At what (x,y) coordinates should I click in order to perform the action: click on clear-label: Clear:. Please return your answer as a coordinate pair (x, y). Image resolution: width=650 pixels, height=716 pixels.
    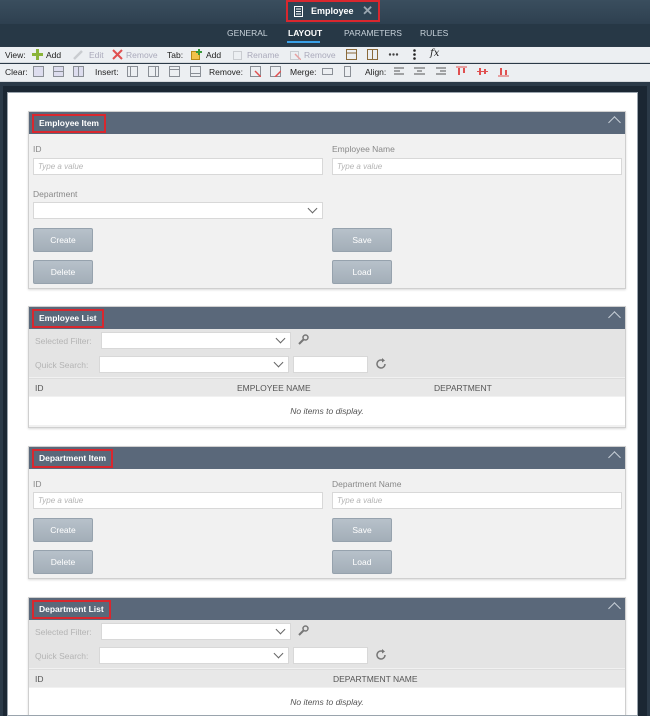
    Looking at the image, I should click on (16, 72).